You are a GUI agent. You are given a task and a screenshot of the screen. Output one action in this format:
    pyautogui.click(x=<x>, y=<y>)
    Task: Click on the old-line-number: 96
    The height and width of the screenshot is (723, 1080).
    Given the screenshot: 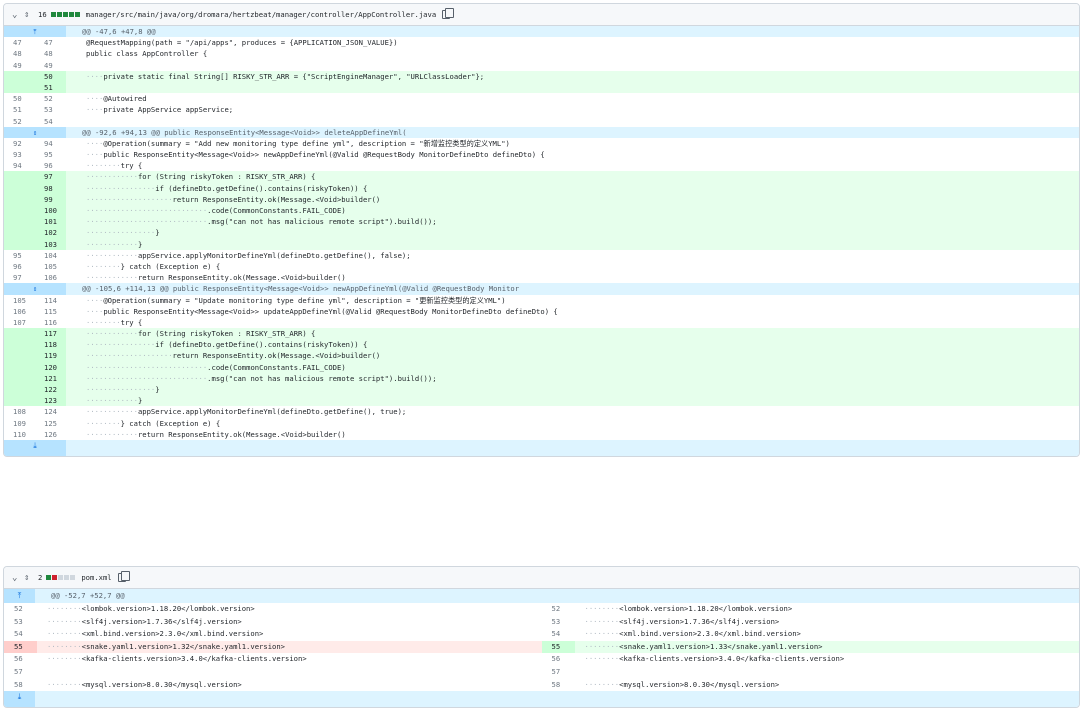 What is the action you would take?
    pyautogui.click(x=19, y=266)
    